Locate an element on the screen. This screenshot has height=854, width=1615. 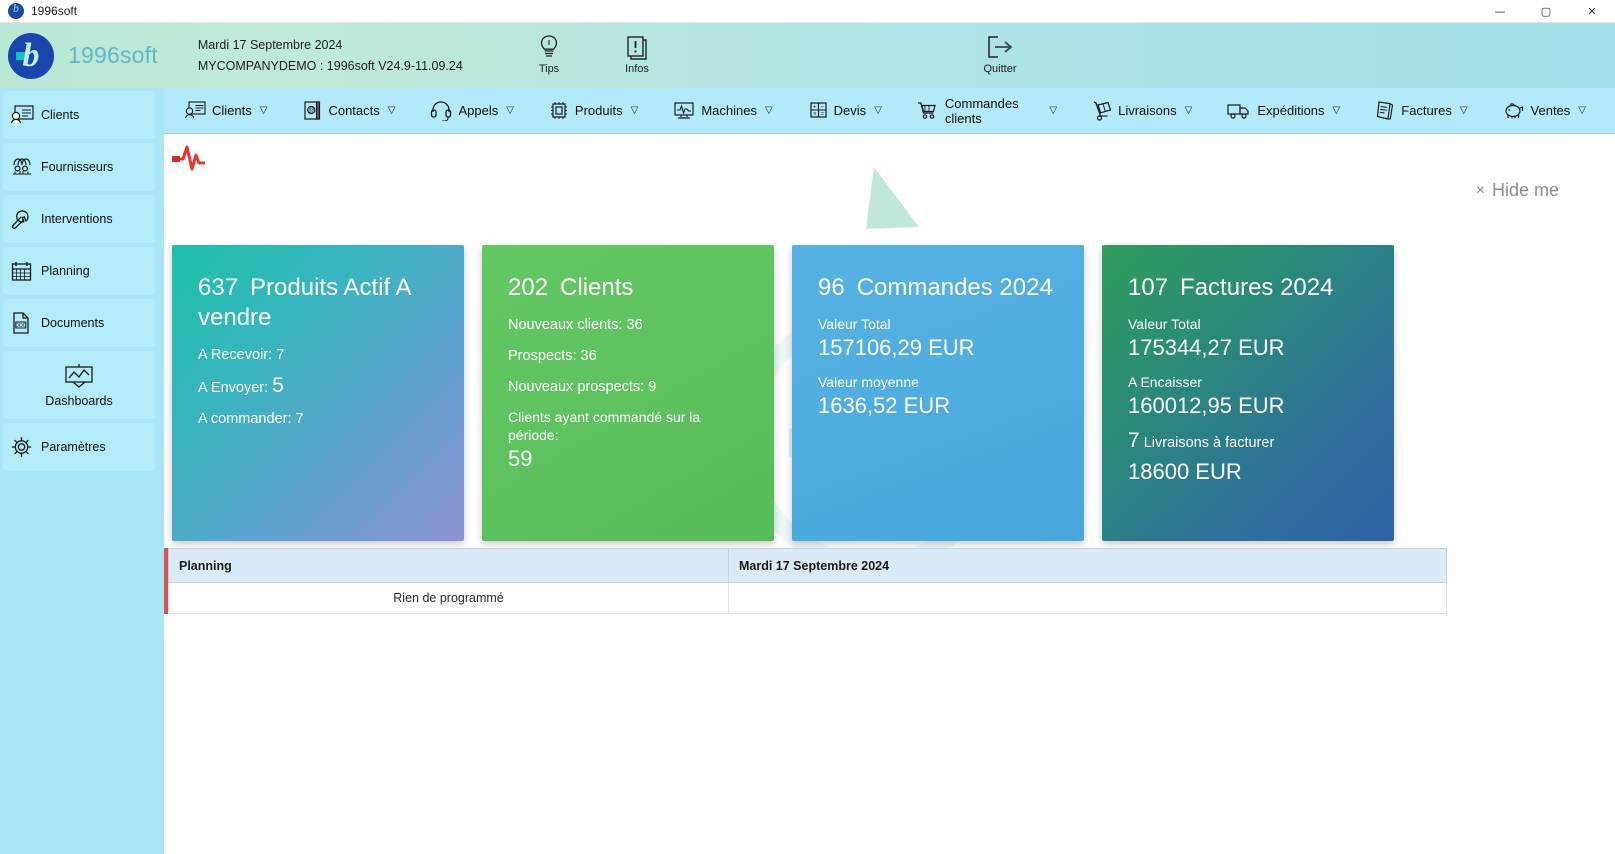
infos-button: Infos is located at coordinates (637, 53).